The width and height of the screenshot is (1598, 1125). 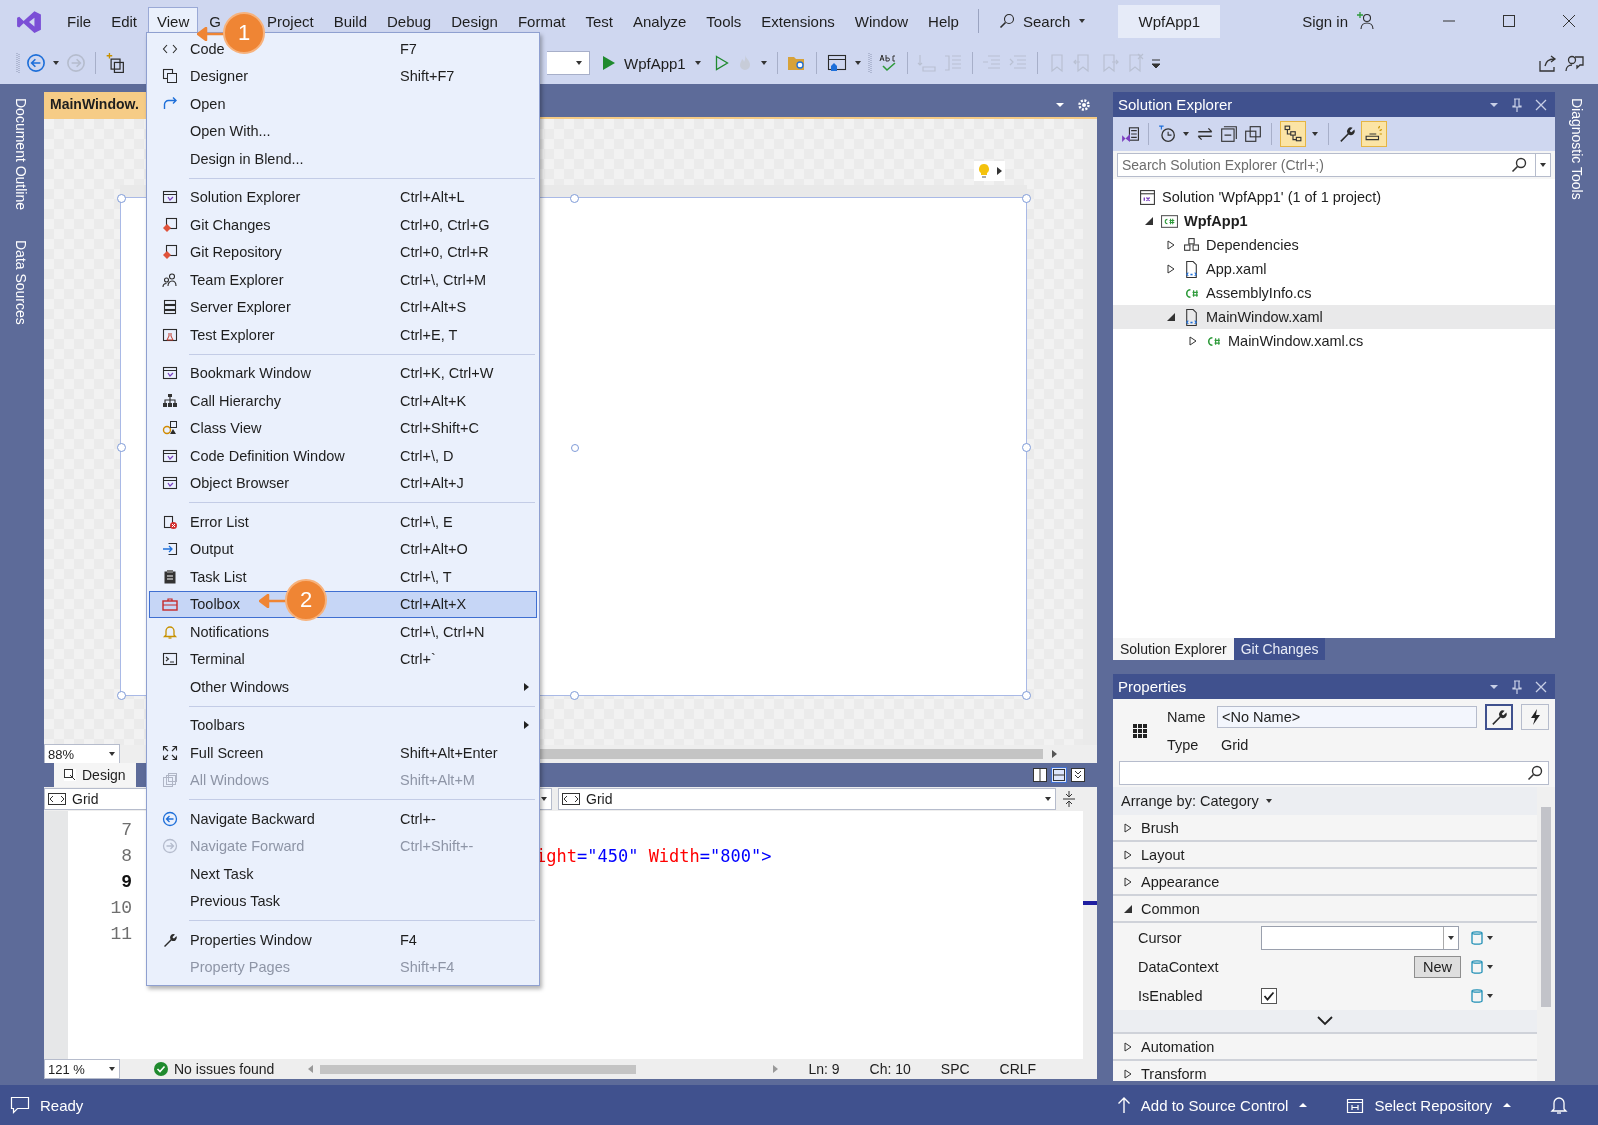 I want to click on status-message: Ready, so click(x=62, y=1105).